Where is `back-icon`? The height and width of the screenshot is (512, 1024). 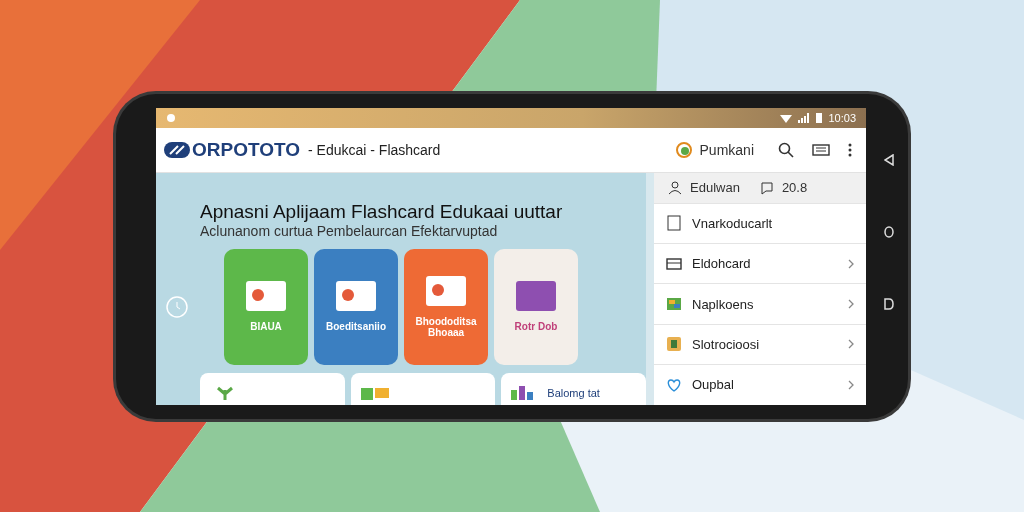 back-icon is located at coordinates (889, 159).